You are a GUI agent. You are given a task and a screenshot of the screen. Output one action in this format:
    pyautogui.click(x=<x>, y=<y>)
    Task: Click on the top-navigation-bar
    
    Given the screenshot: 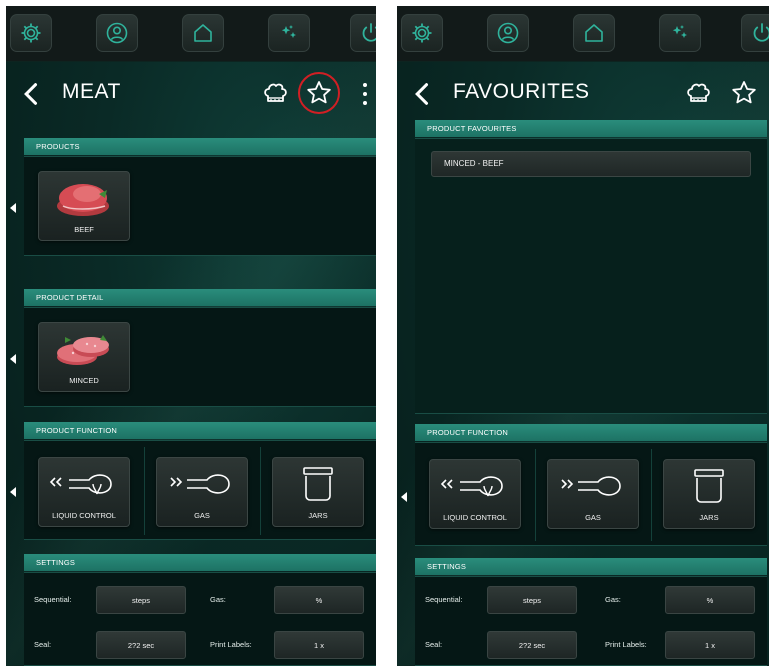 What is the action you would take?
    pyautogui.click(x=583, y=34)
    